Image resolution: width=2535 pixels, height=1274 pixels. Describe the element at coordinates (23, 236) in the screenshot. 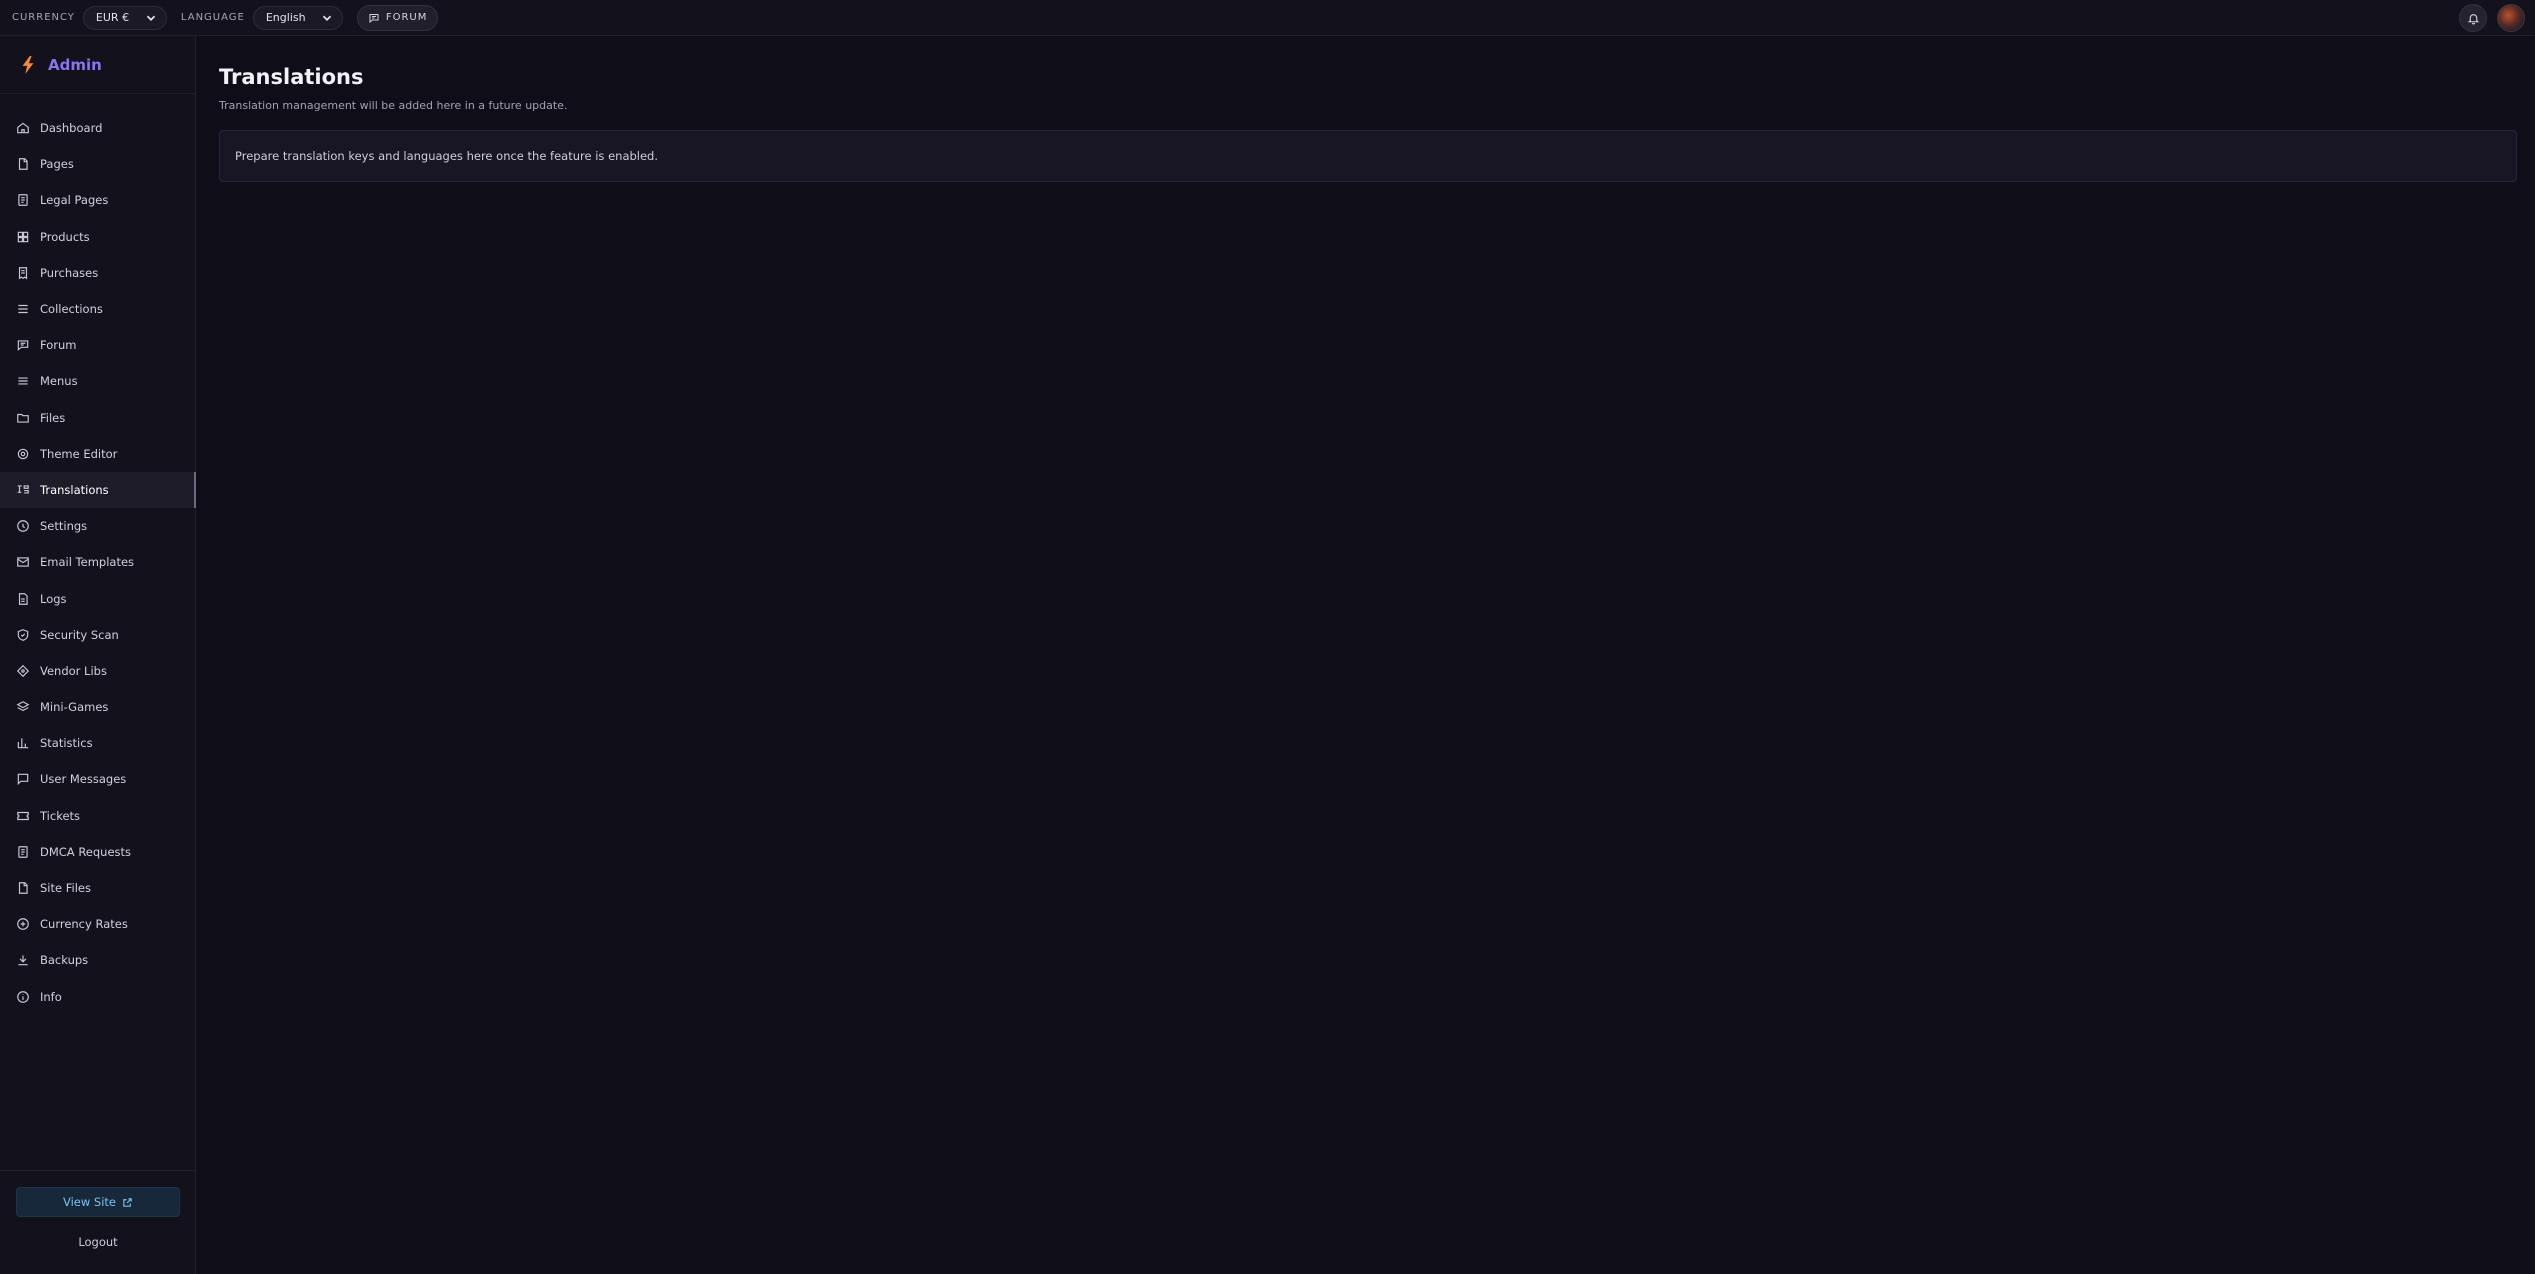

I see `grid-icon` at that location.